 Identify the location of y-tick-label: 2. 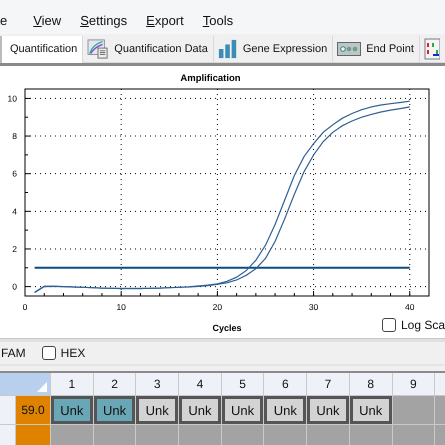
(14, 249).